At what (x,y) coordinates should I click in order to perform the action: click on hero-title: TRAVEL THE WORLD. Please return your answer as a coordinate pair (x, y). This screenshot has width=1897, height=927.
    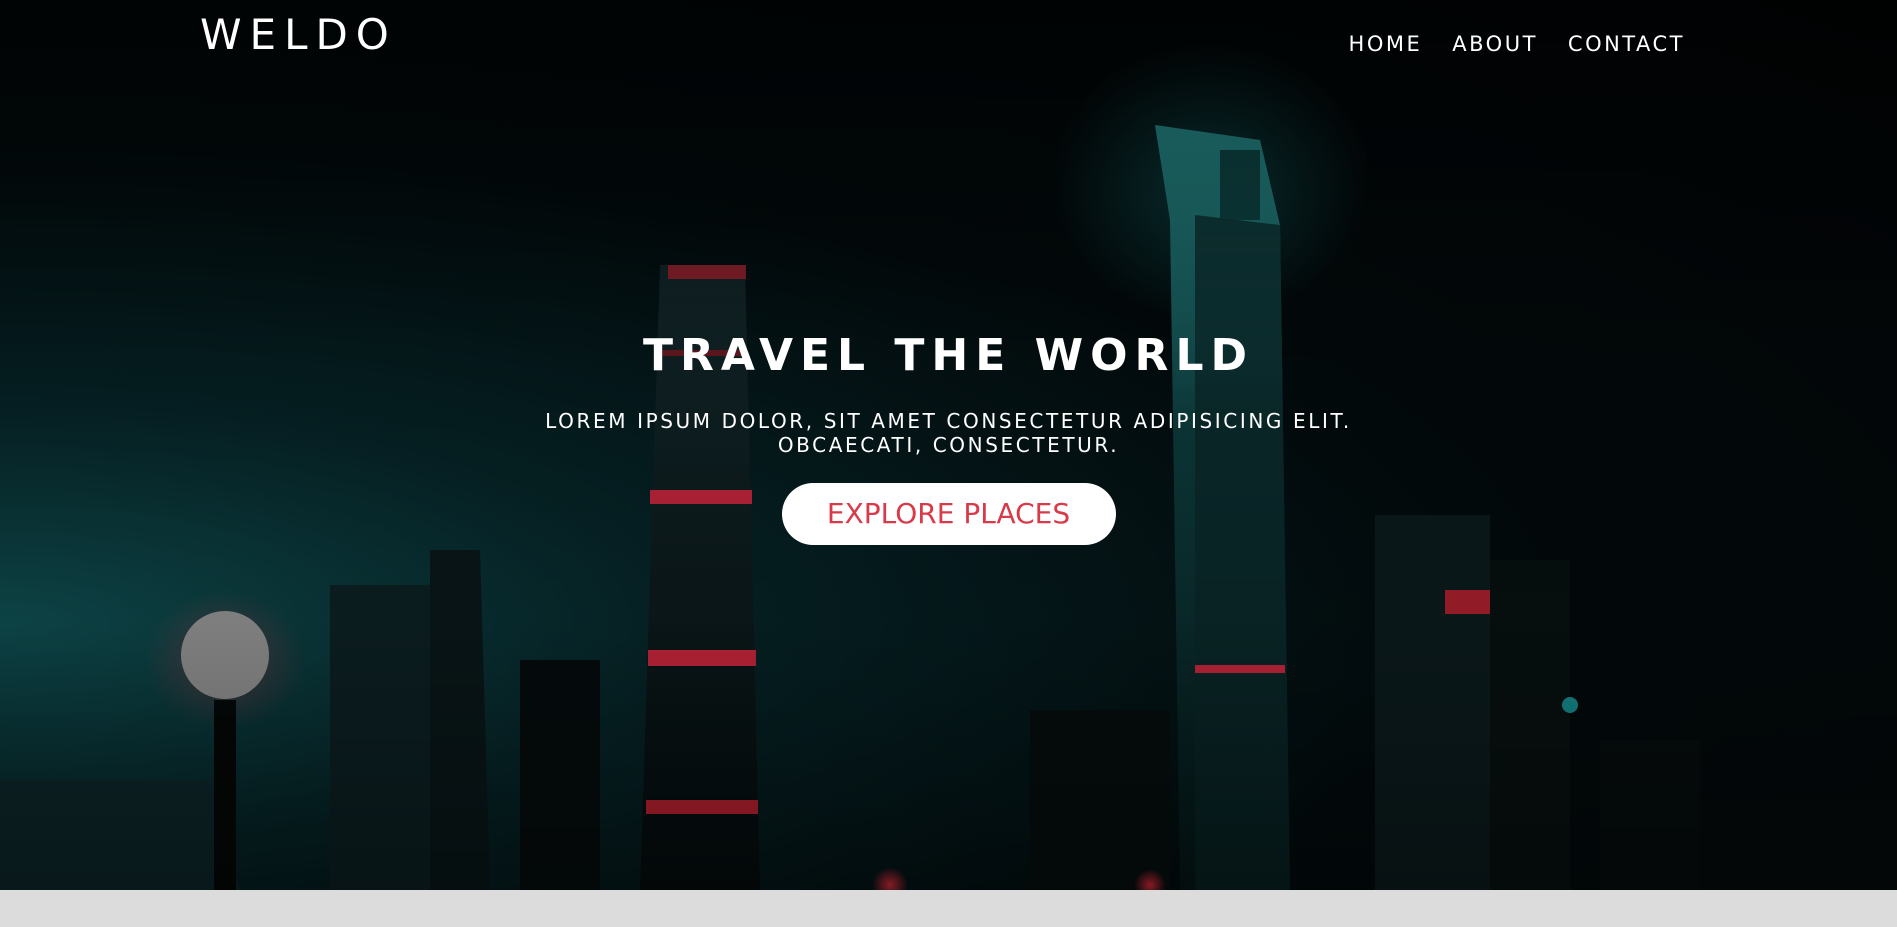
    Looking at the image, I should click on (948, 355).